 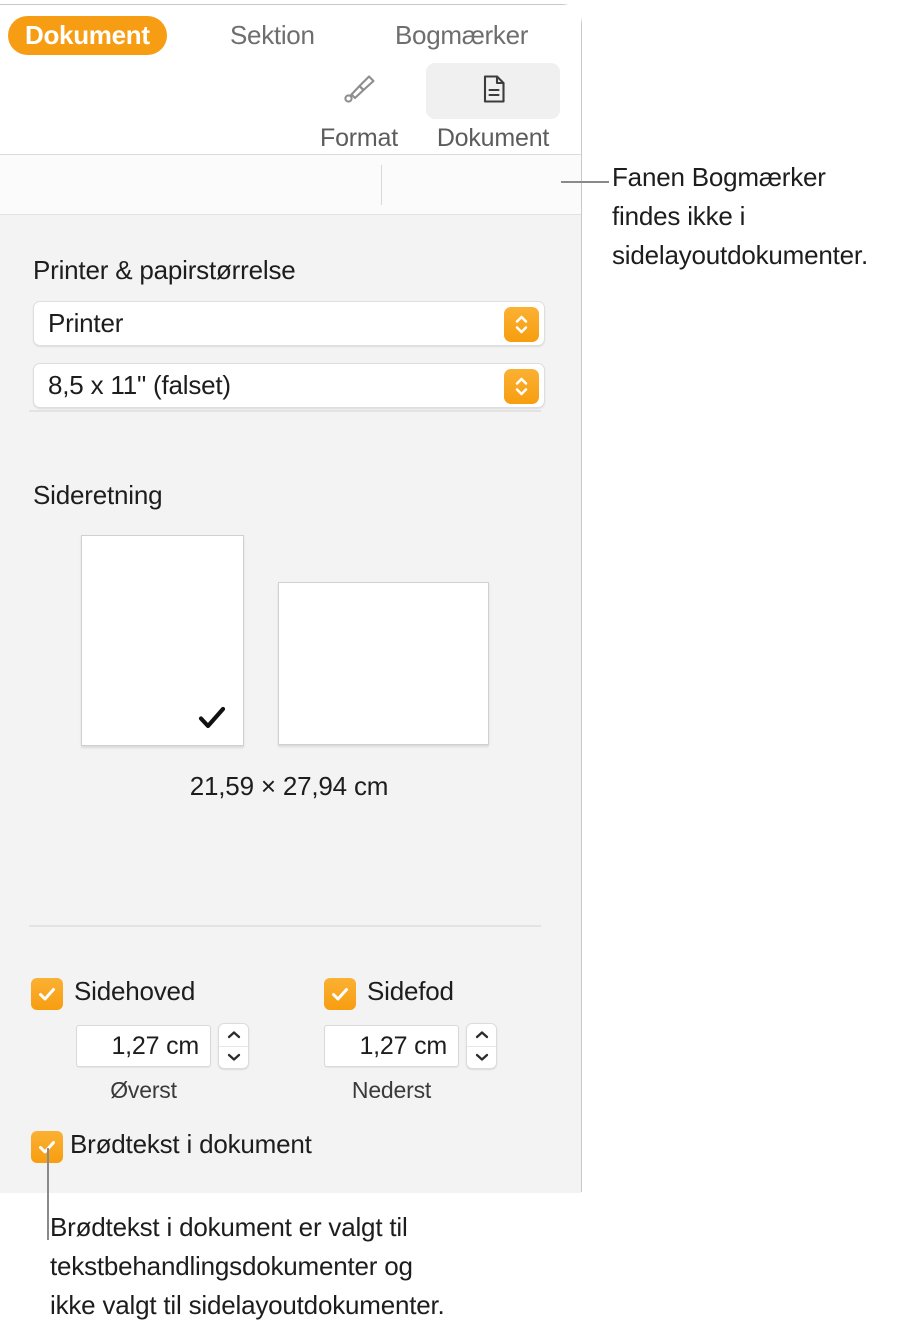 What do you see at coordinates (493, 138) in the screenshot?
I see `toolbar-label-dokument: Dokument` at bounding box center [493, 138].